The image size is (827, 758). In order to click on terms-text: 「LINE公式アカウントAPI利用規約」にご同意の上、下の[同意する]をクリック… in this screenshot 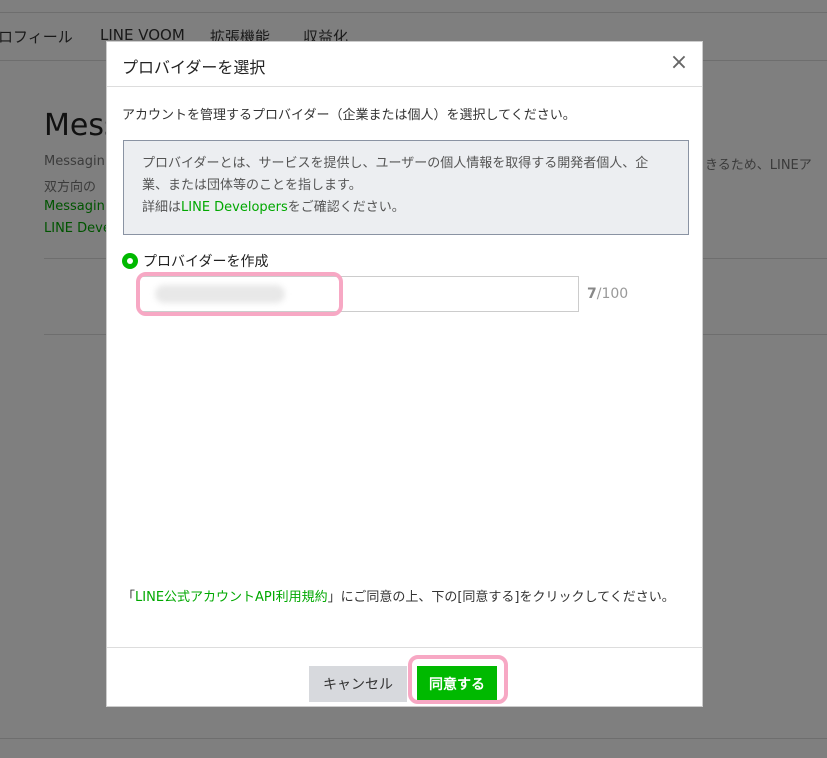, I will do `click(404, 598)`.